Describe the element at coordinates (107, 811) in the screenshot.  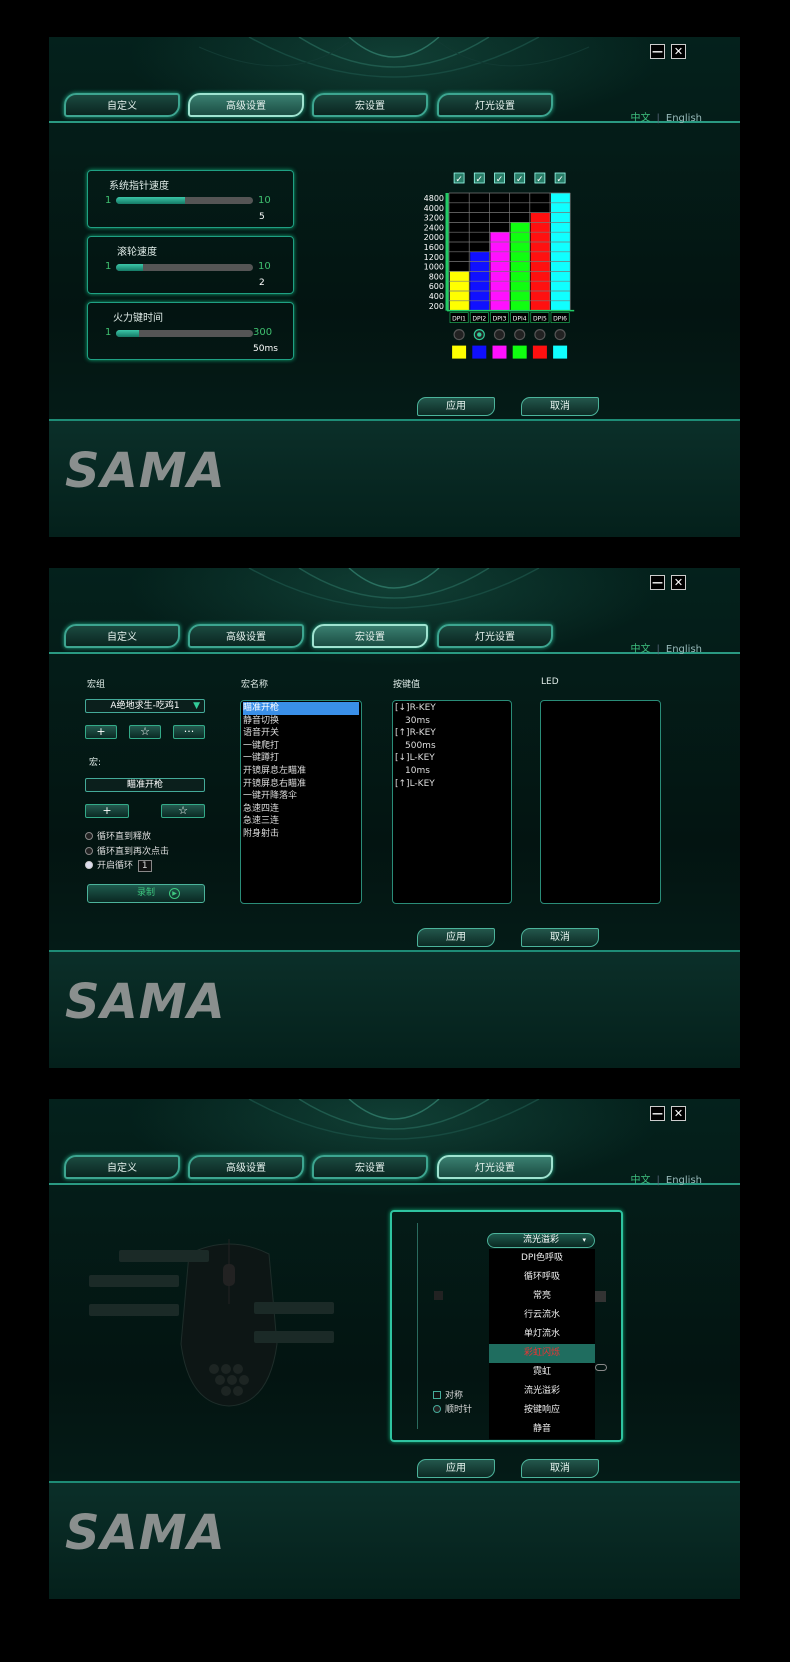
I see `add-macro-button: +` at that location.